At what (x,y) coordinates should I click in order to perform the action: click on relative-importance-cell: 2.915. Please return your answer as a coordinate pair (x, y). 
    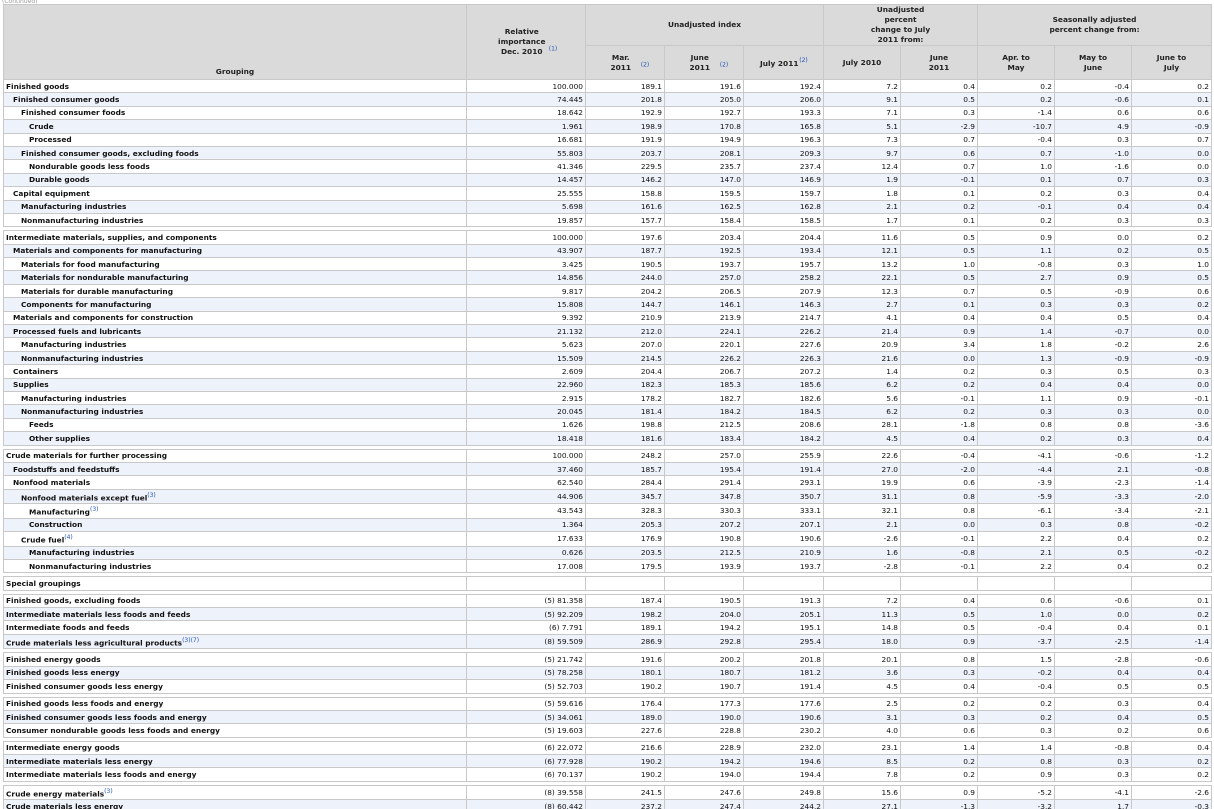
    Looking at the image, I should click on (526, 398).